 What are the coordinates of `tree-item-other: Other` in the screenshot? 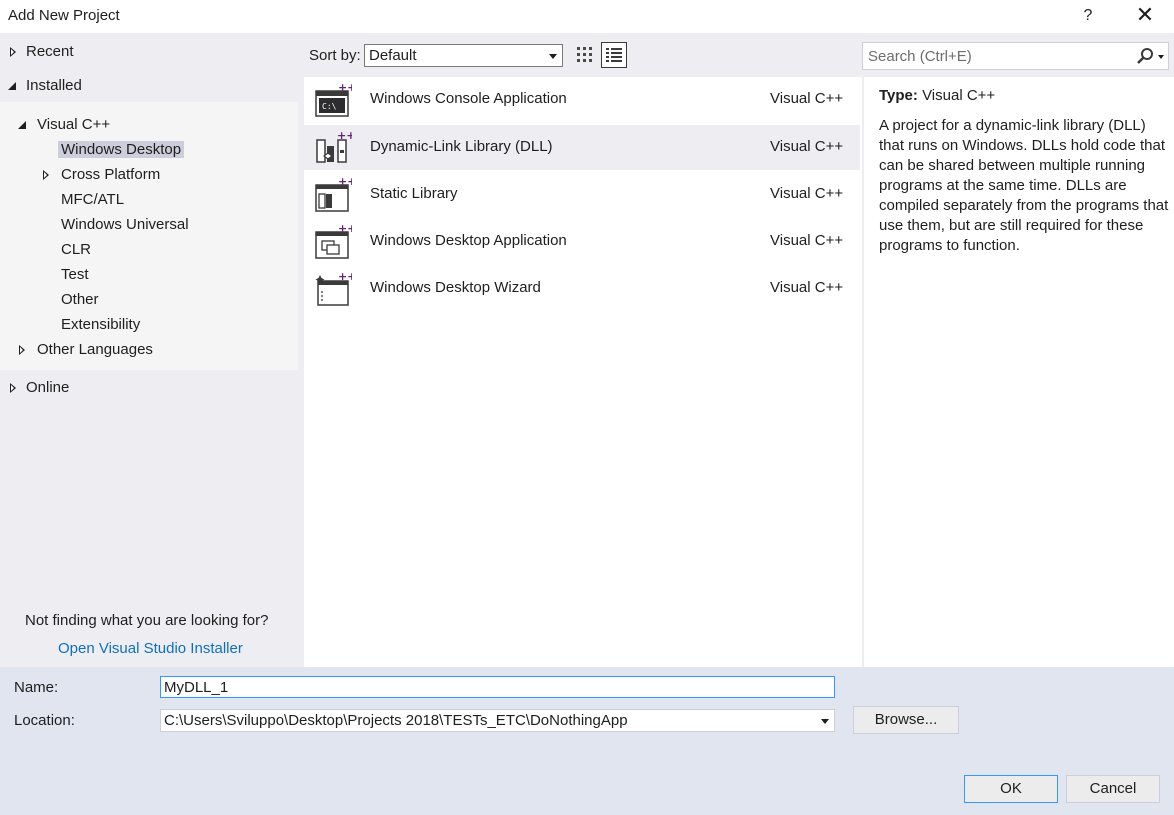 It's located at (80, 300).